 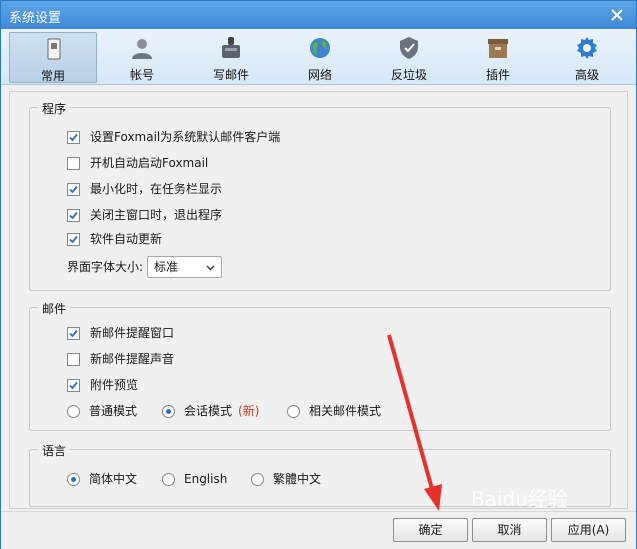 What do you see at coordinates (113, 411) in the screenshot?
I see `option-label: 普通模式` at bounding box center [113, 411].